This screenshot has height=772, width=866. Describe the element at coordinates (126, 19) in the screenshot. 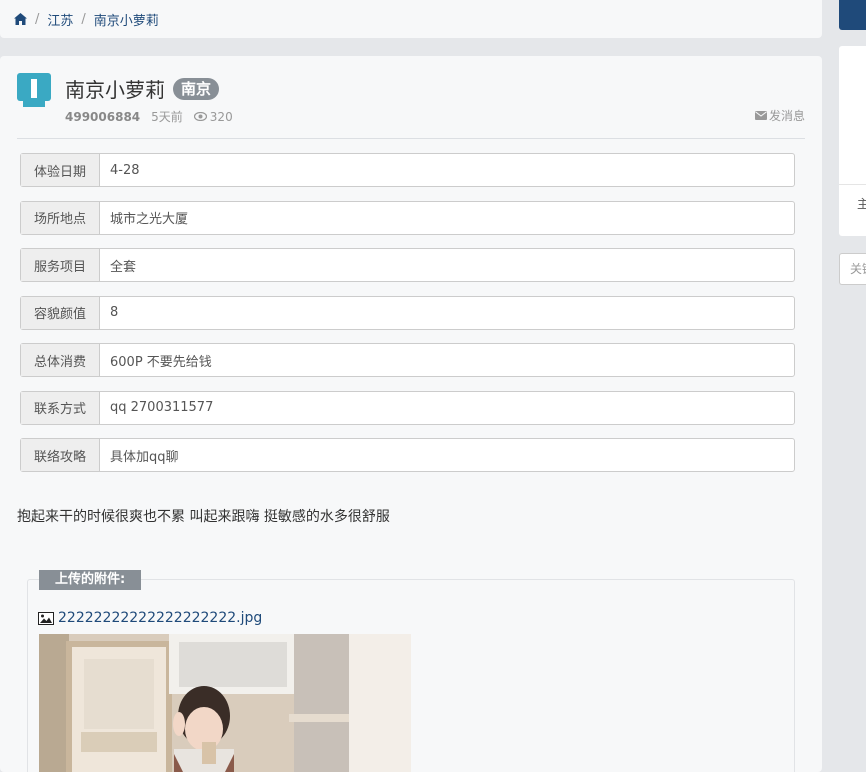

I see `breadcrumb-current-link: 南京小萝莉` at that location.